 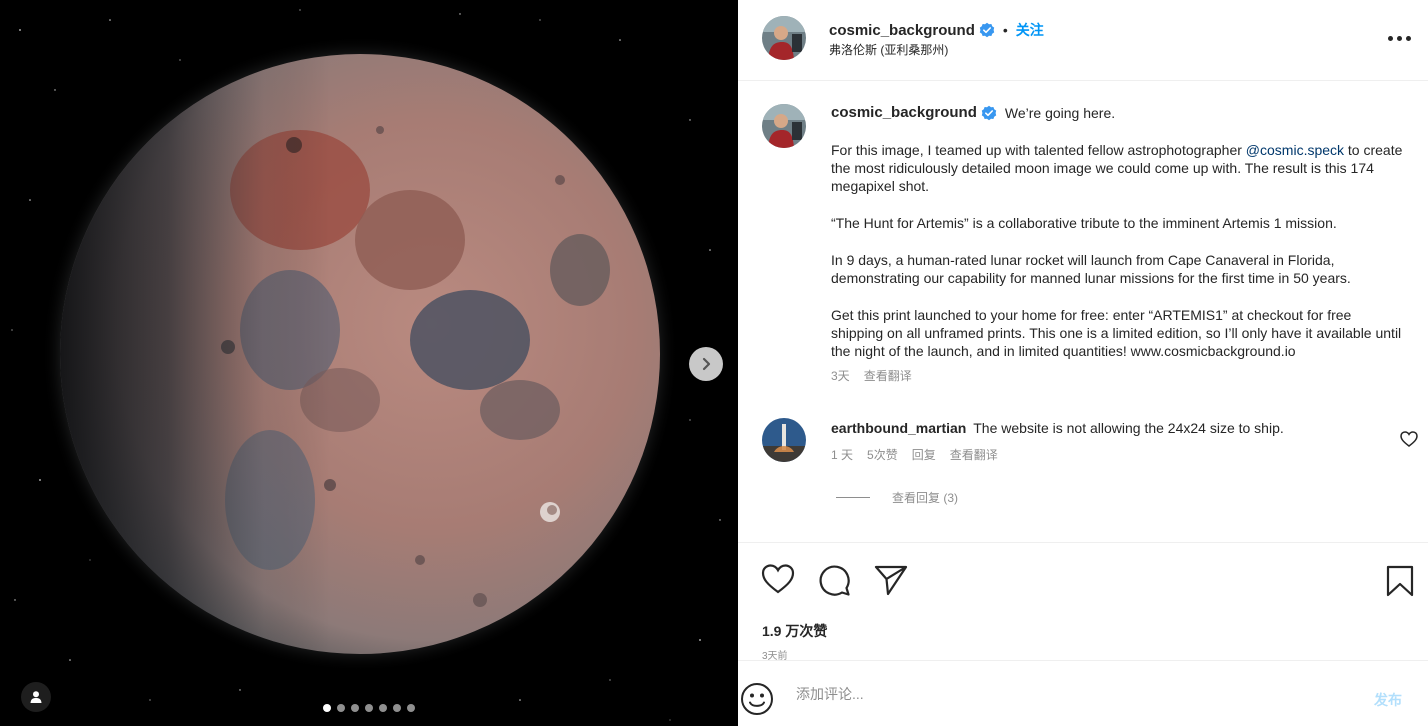 I want to click on chevron-right-icon, so click(x=706, y=364).